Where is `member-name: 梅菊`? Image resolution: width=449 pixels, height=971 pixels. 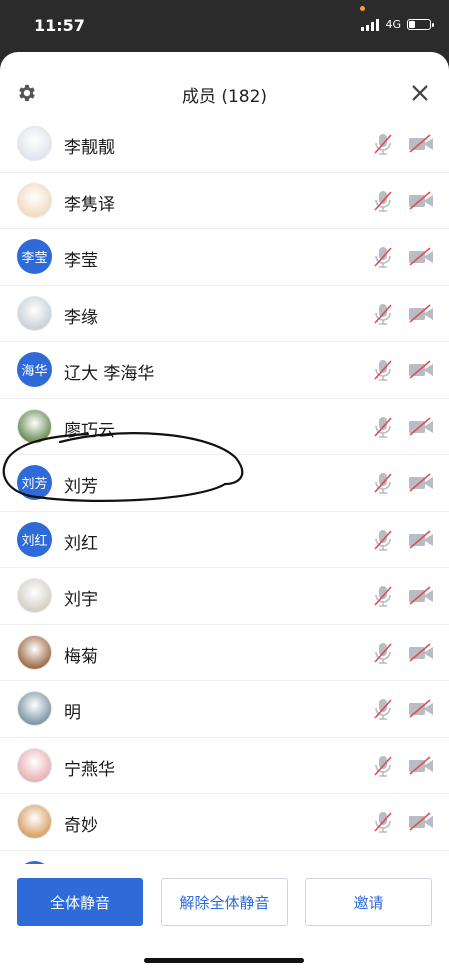 member-name: 梅菊 is located at coordinates (81, 656).